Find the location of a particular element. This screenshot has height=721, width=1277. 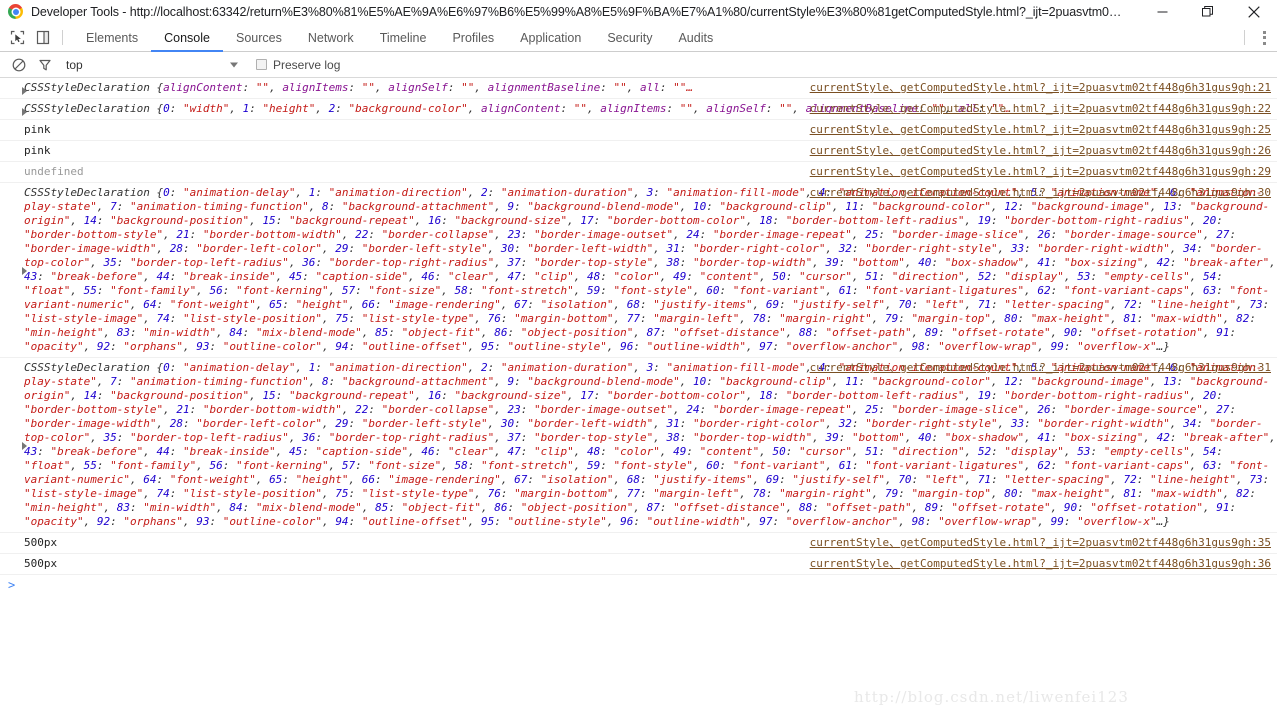

window-controls is located at coordinates (1208, 12).